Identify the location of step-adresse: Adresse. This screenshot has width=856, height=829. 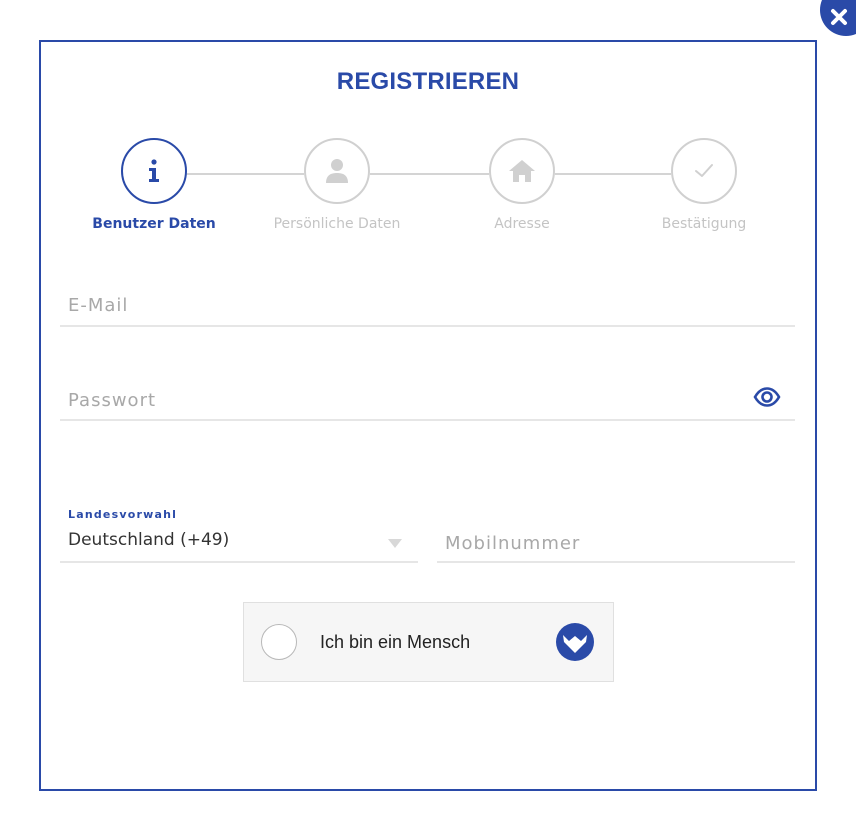
(522, 185).